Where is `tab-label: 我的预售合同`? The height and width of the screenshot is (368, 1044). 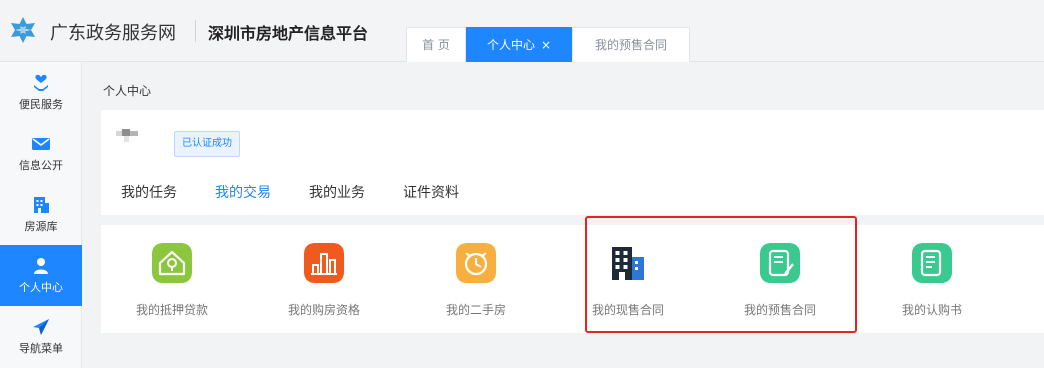
tab-label: 我的预售合同 is located at coordinates (630, 45).